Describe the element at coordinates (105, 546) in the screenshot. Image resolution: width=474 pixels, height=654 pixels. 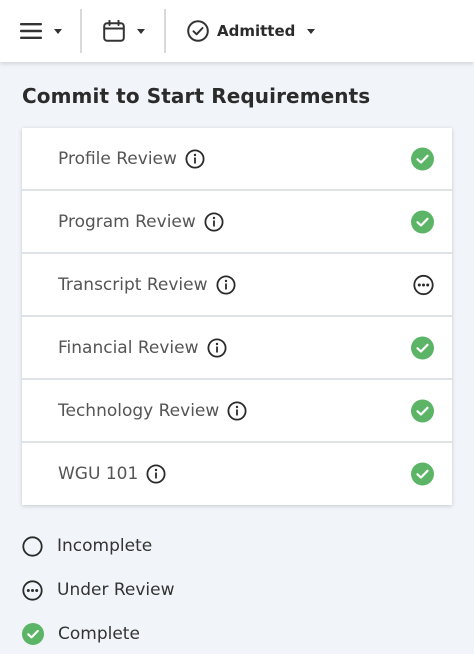
I see `legend-label: Incomplete` at that location.